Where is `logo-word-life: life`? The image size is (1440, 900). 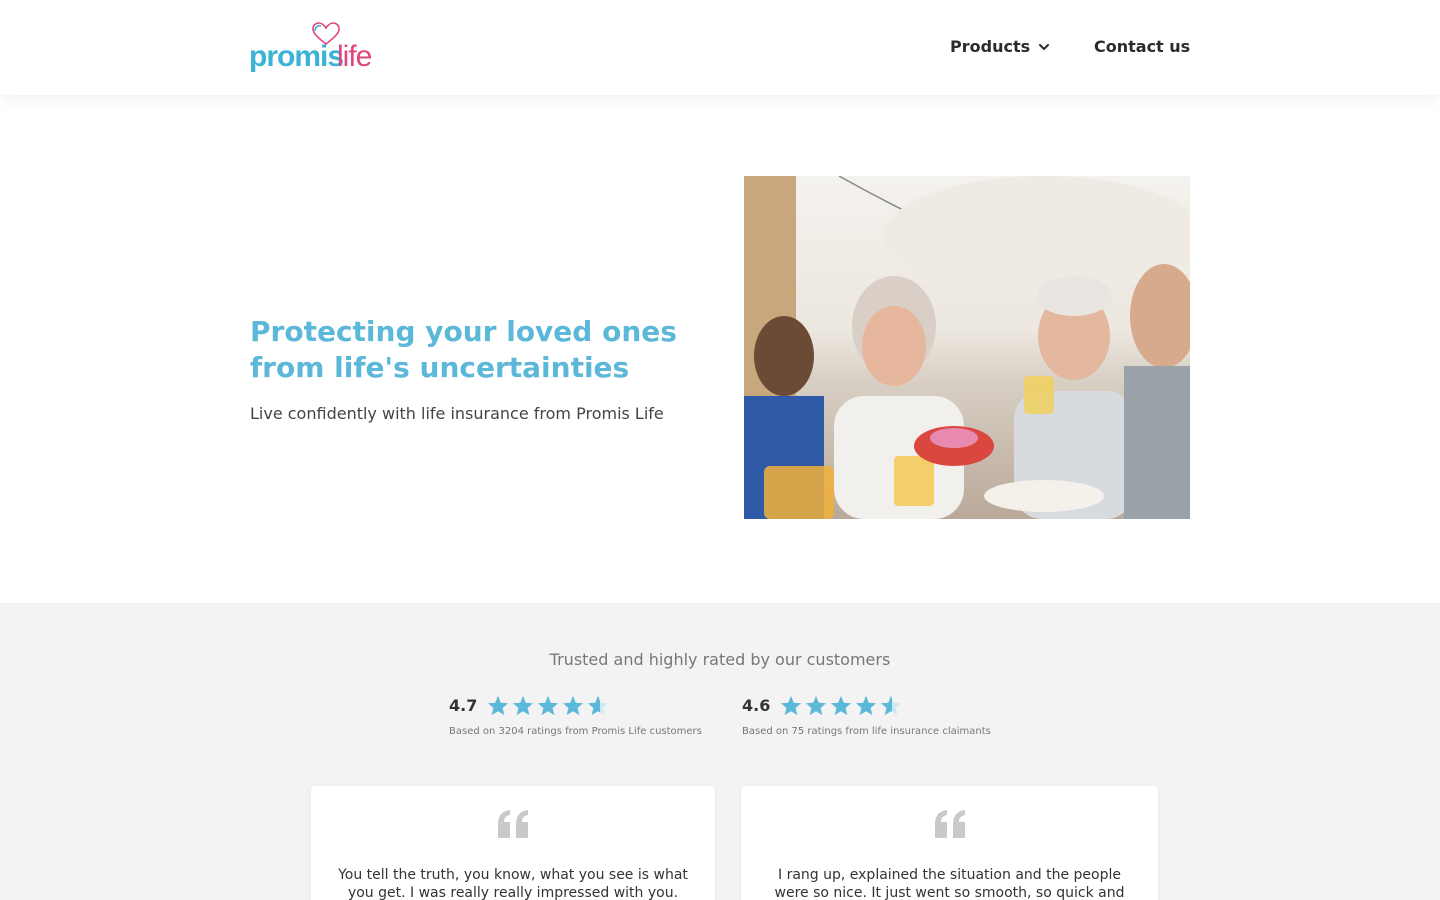
logo-word-life: life is located at coordinates (354, 56).